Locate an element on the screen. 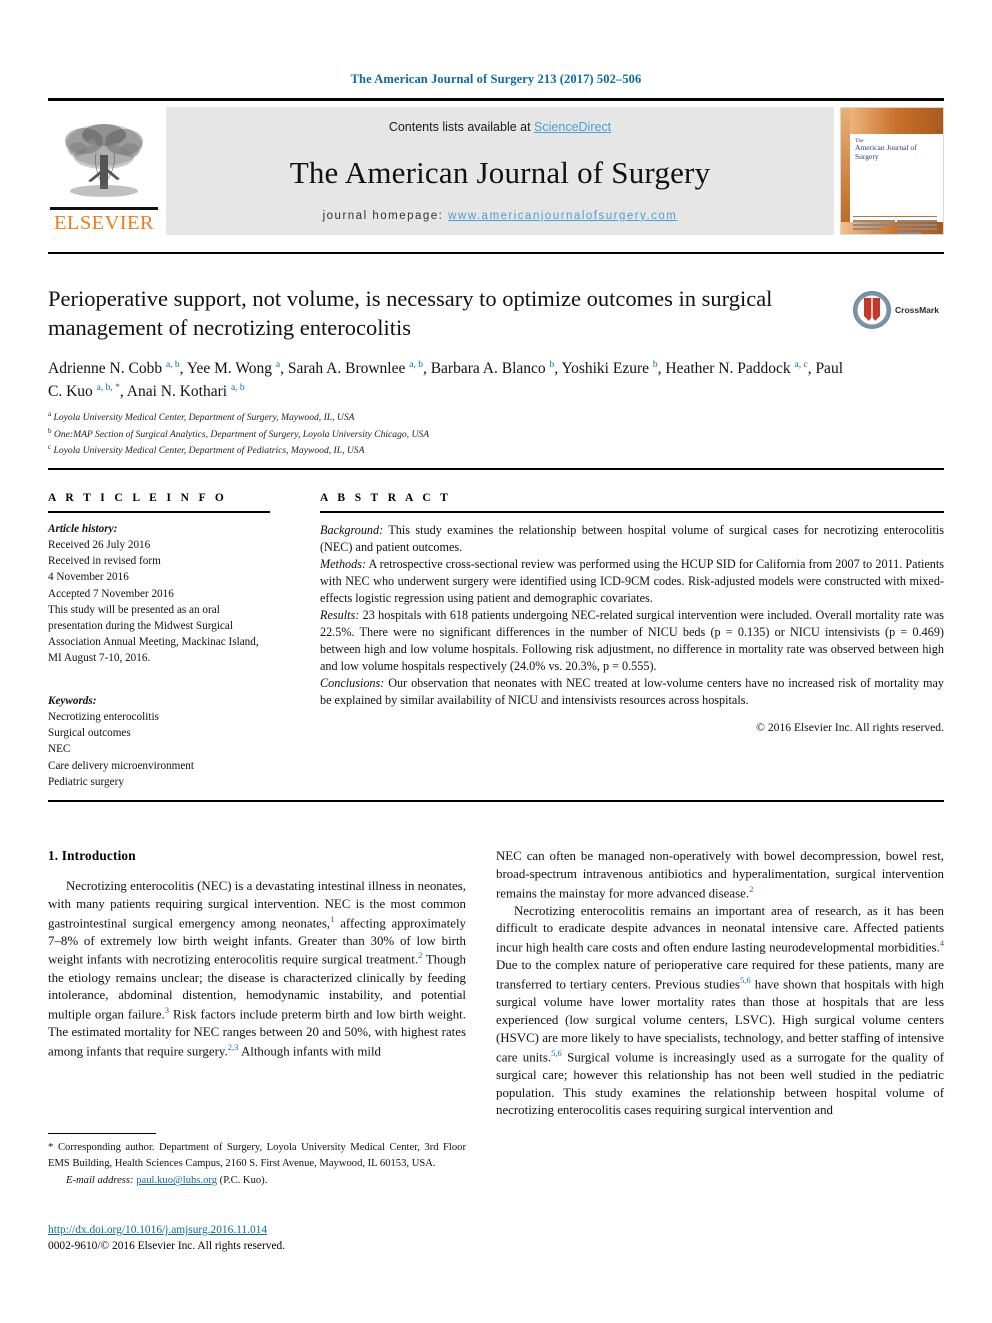 Image resolution: width=992 pixels, height=1323 pixels. keyword-item: Pediatric surgery is located at coordinates (86, 781).